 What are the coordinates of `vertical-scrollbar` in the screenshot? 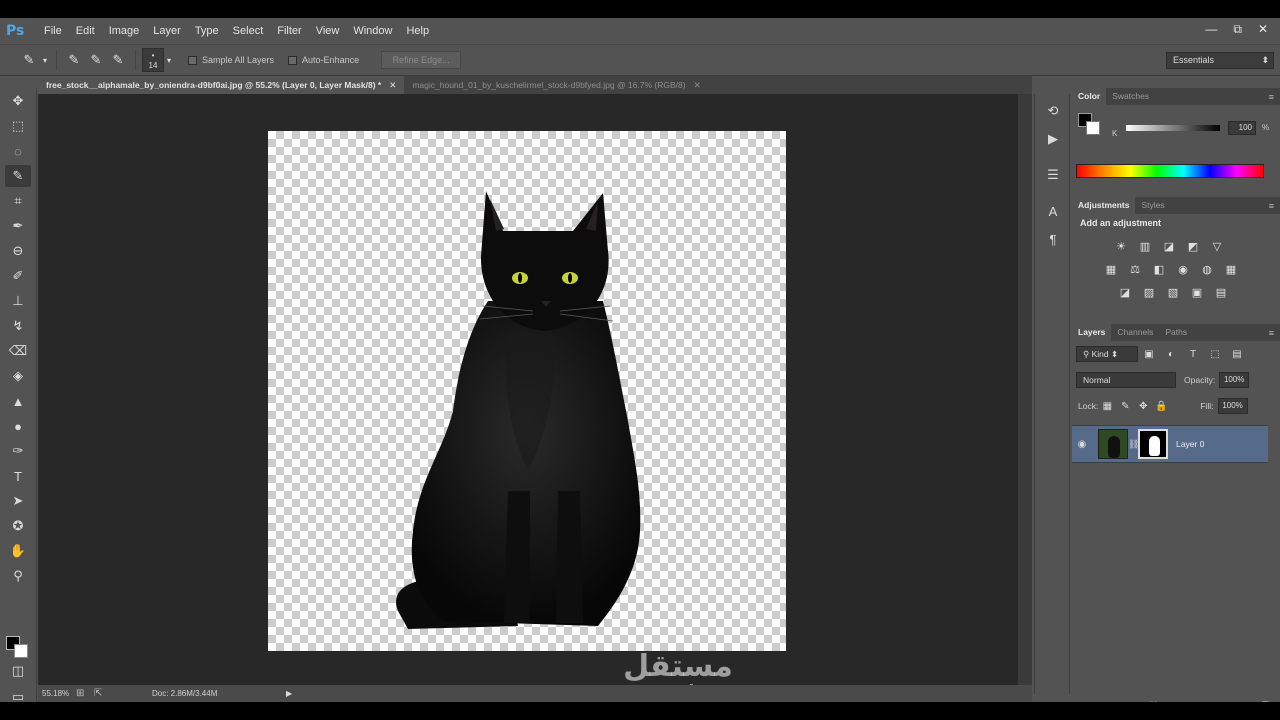 It's located at (1025, 389).